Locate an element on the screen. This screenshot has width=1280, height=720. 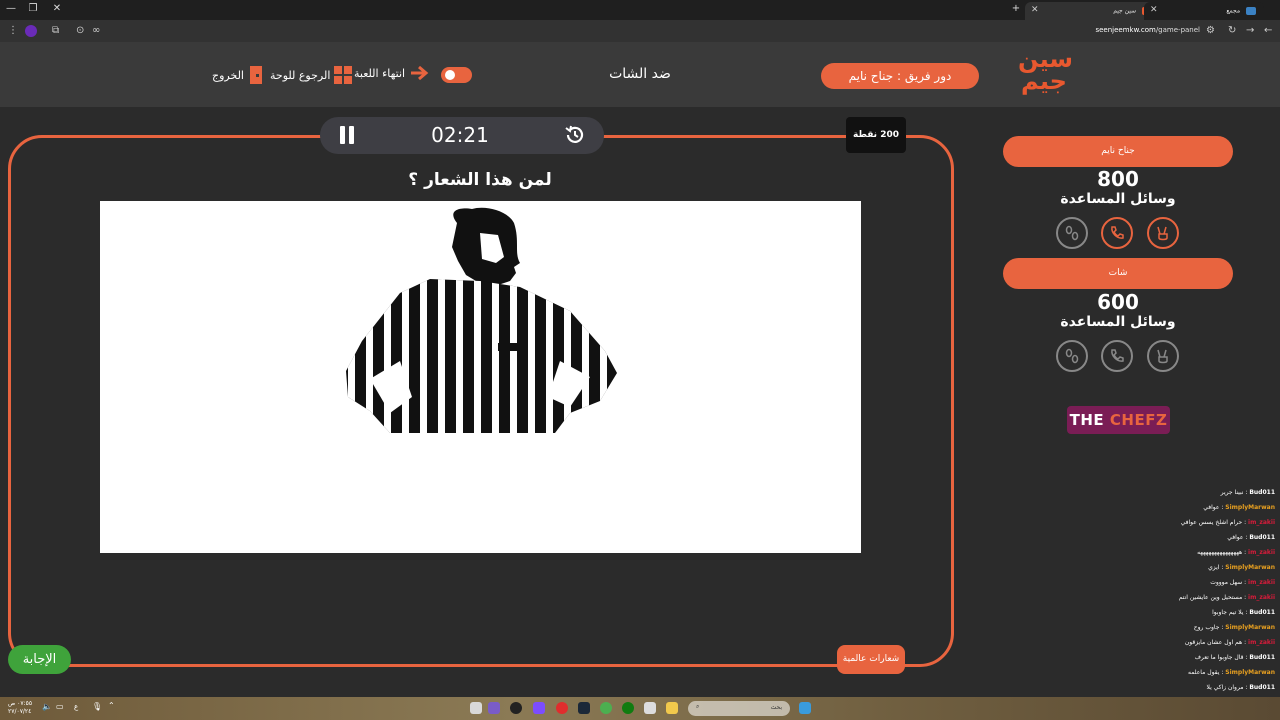
chat-text: مروان زاكي يلا is located at coordinates (1225, 687).